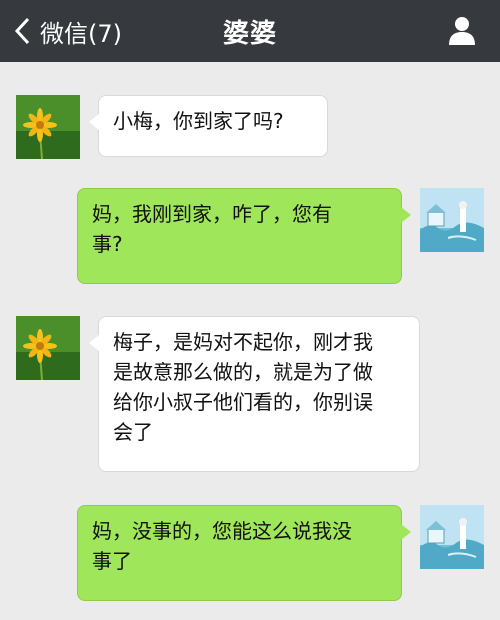  I want to click on incoming-message-bubble: 小梅，你到家了吗?, so click(208, 126).